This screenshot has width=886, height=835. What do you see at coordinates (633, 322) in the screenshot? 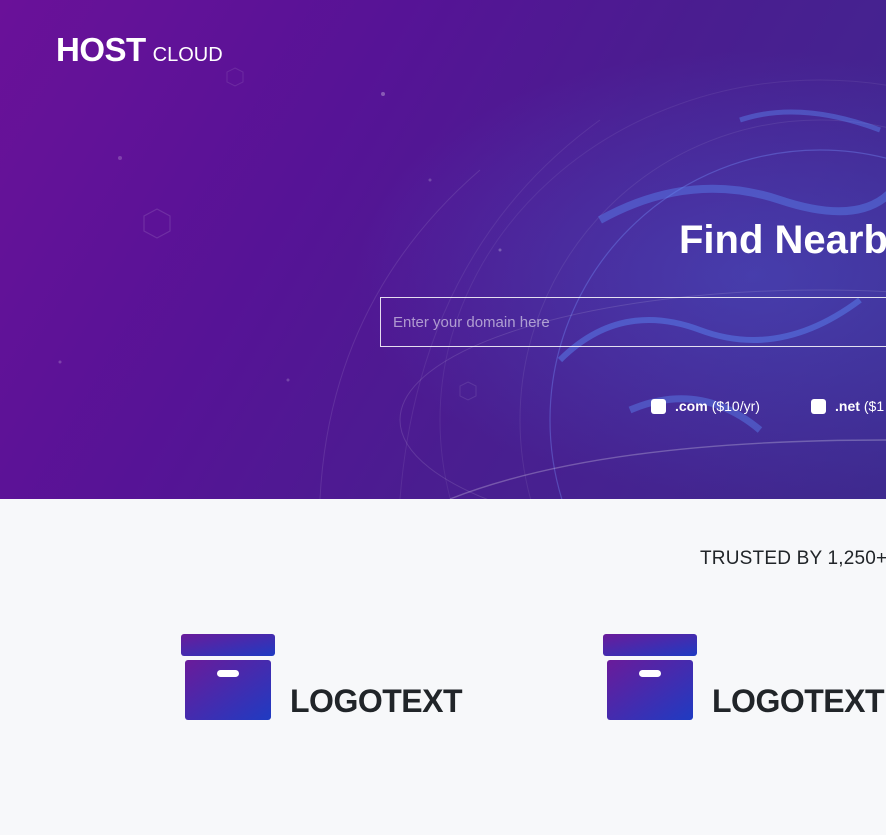
I see `domain-search-input` at bounding box center [633, 322].